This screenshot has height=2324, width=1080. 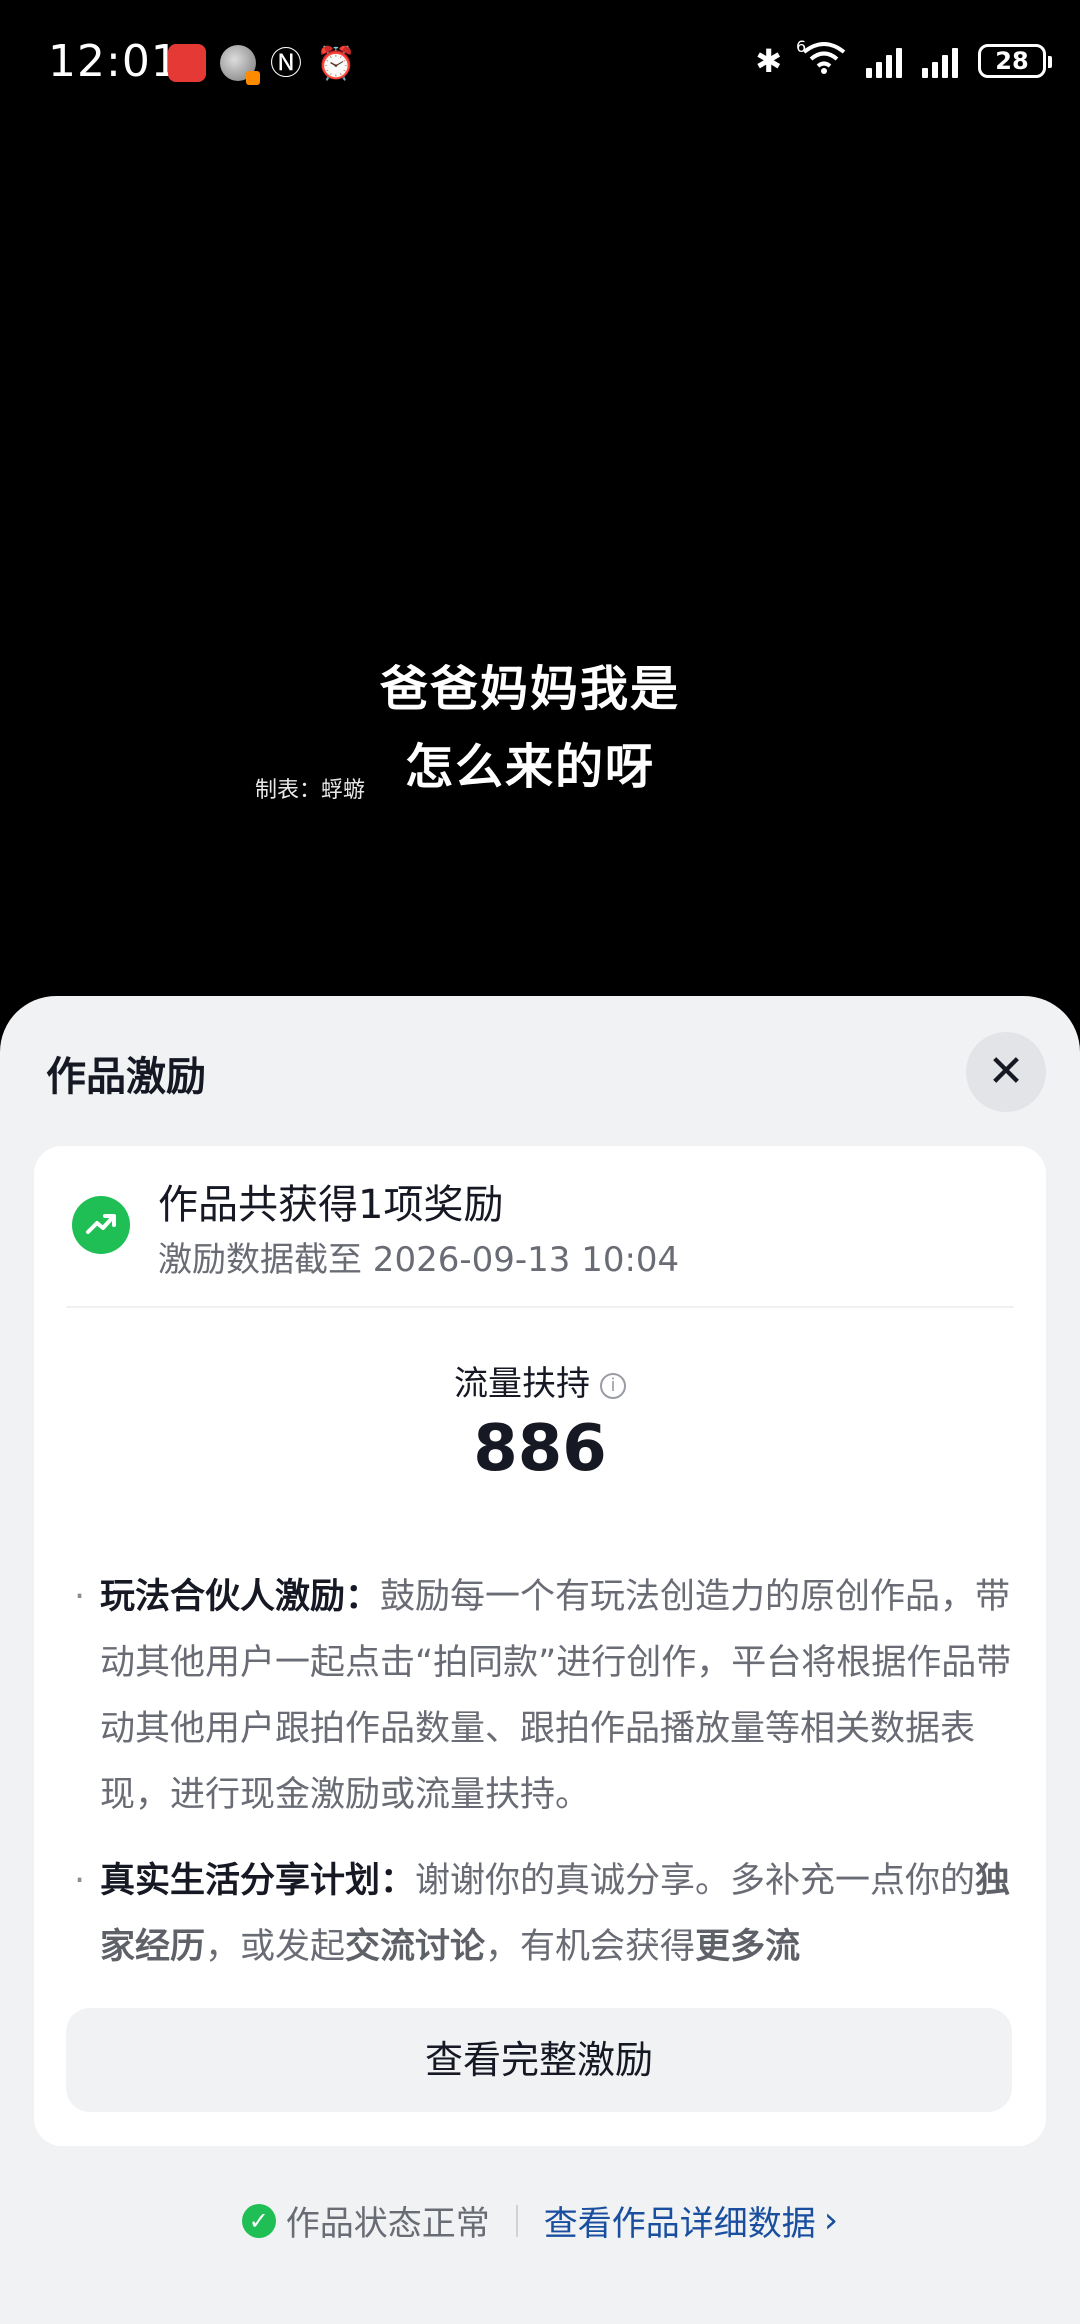 I want to click on content-fade, so click(x=540, y=1992).